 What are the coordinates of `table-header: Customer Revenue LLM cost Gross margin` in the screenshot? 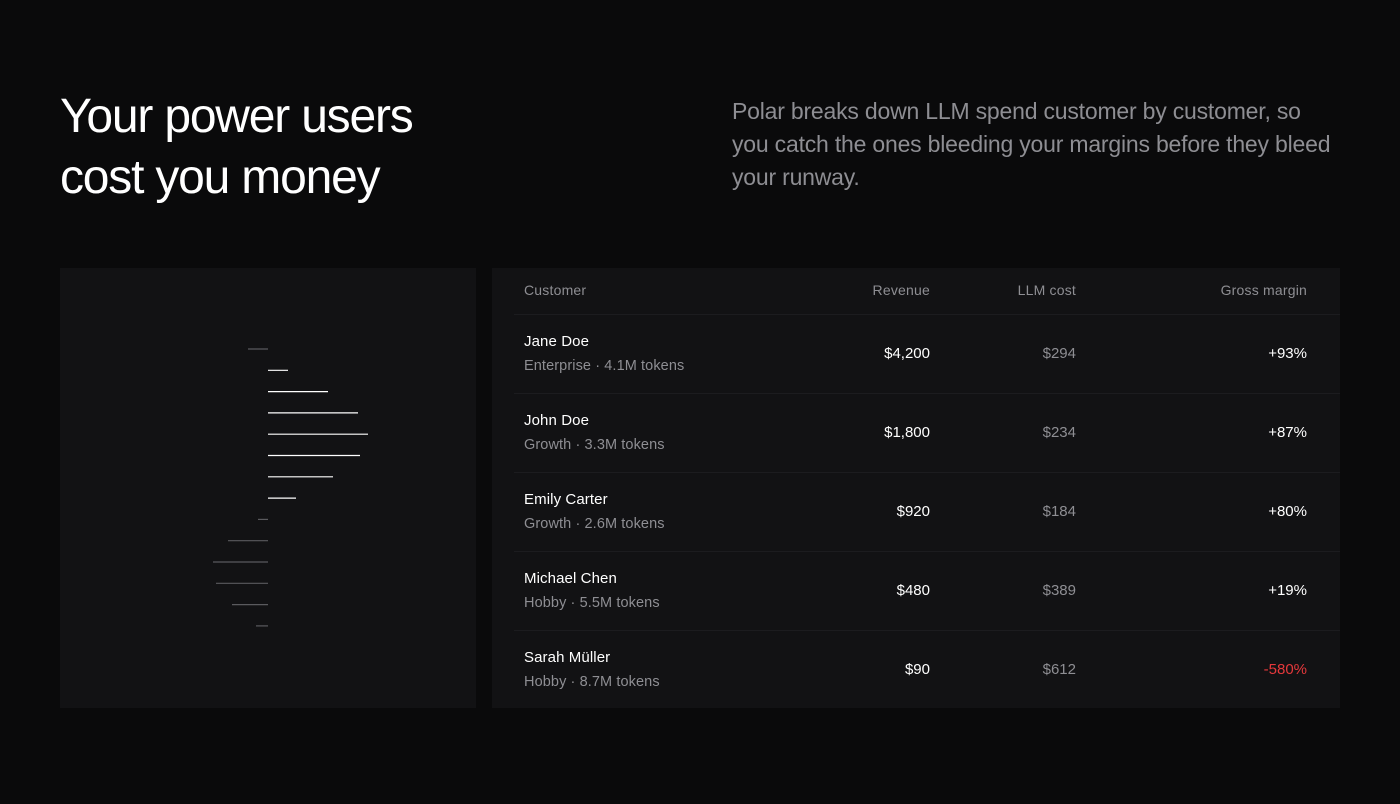 It's located at (916, 291).